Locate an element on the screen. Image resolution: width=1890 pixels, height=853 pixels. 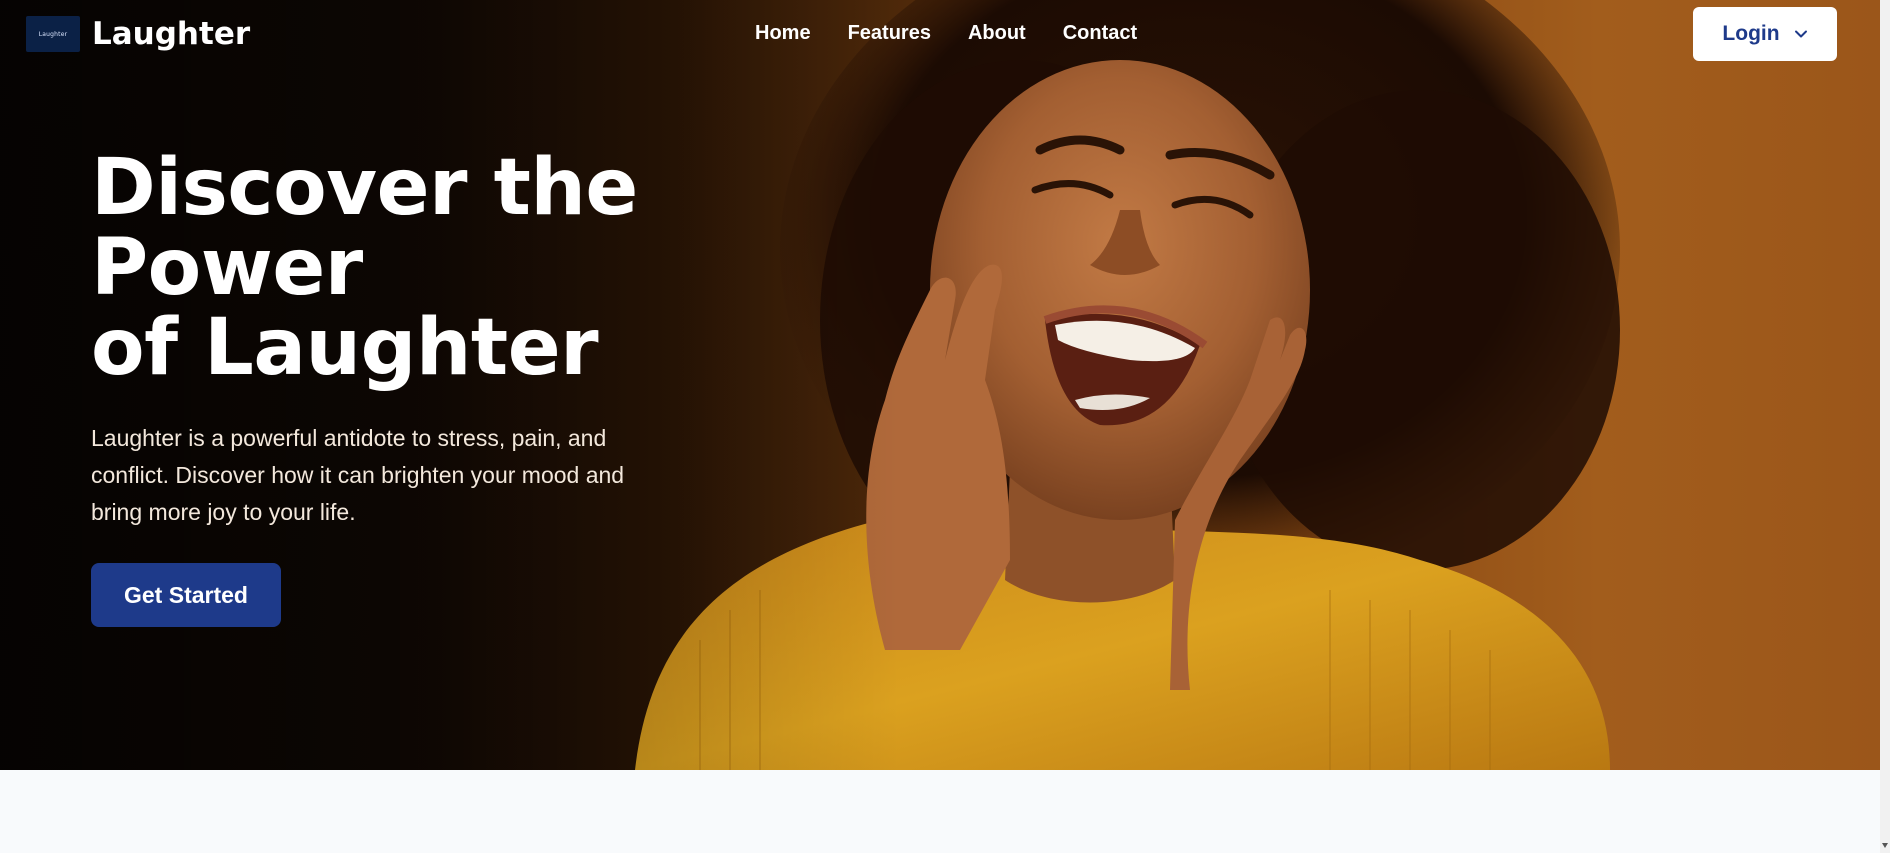
scroll-down-arrow-icon is located at coordinates (1885, 845).